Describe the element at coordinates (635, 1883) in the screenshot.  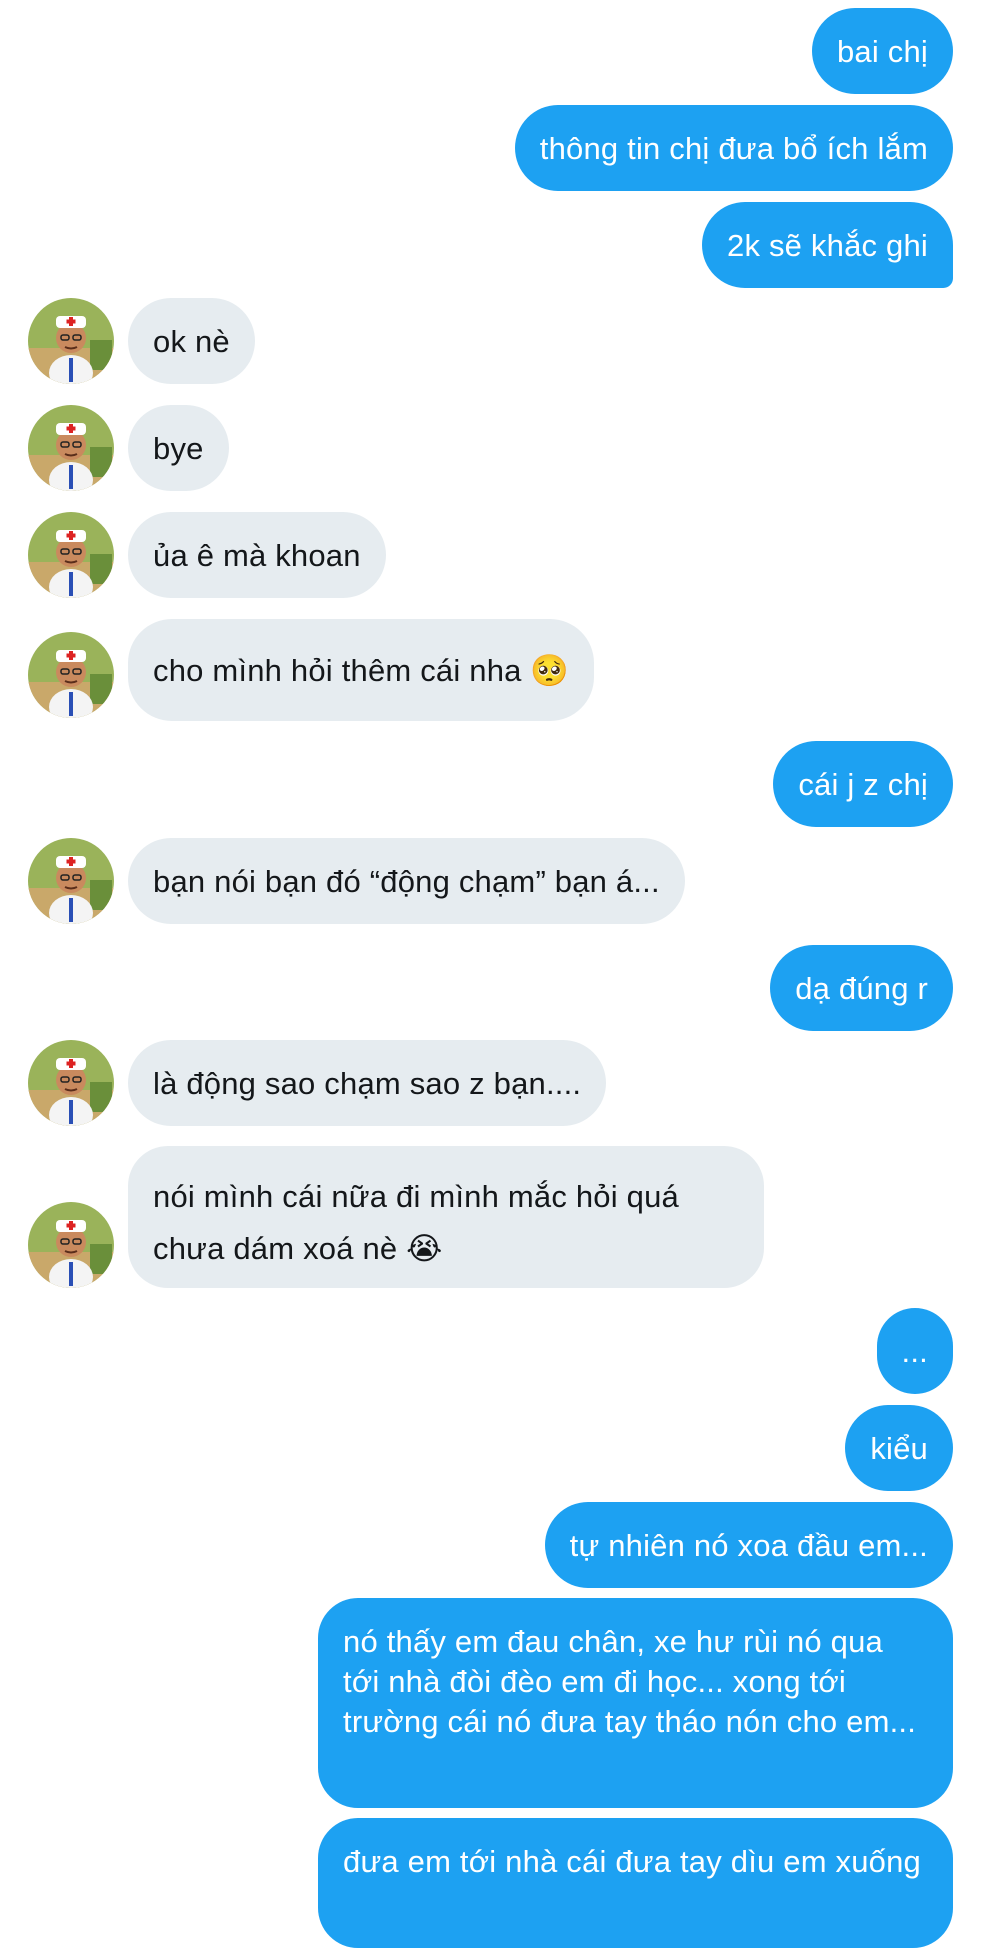
I see `message-outgoing: đưa em tới nhà cái đưa tay dìu em xuống` at that location.